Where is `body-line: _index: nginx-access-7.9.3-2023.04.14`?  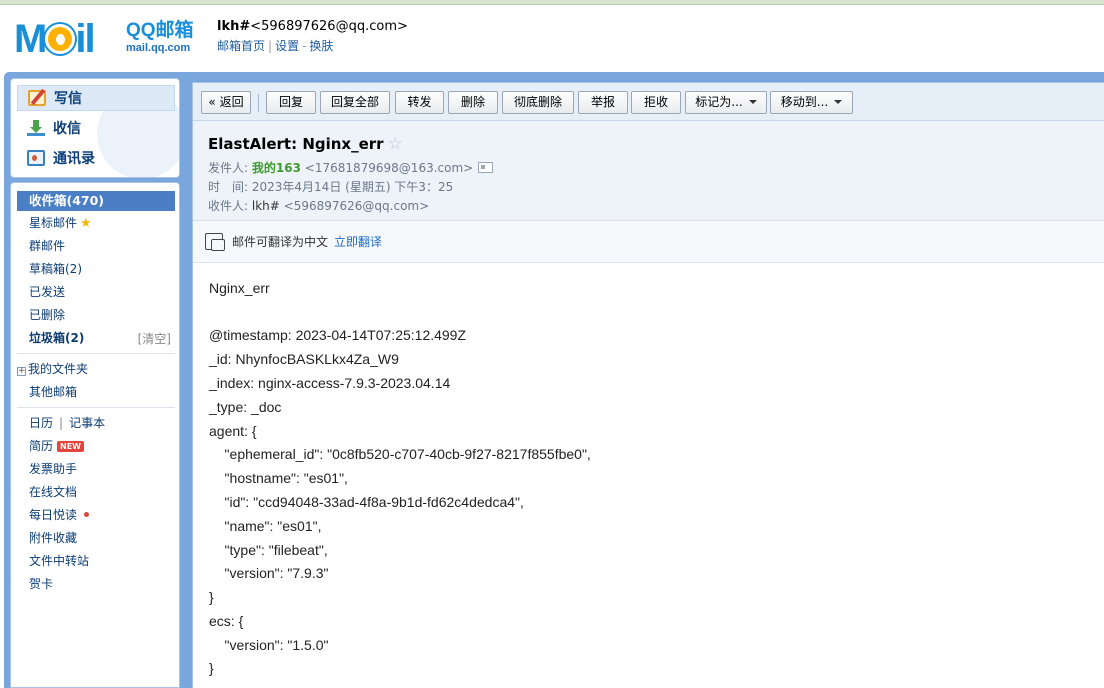
body-line: _index: nginx-access-7.9.3-2023.04.14 is located at coordinates (330, 383).